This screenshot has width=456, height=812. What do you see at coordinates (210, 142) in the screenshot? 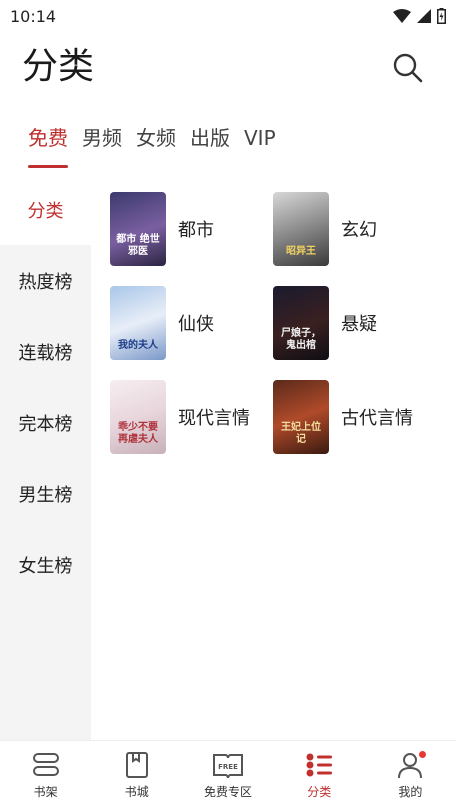
I see `tab-publish: 出版` at bounding box center [210, 142].